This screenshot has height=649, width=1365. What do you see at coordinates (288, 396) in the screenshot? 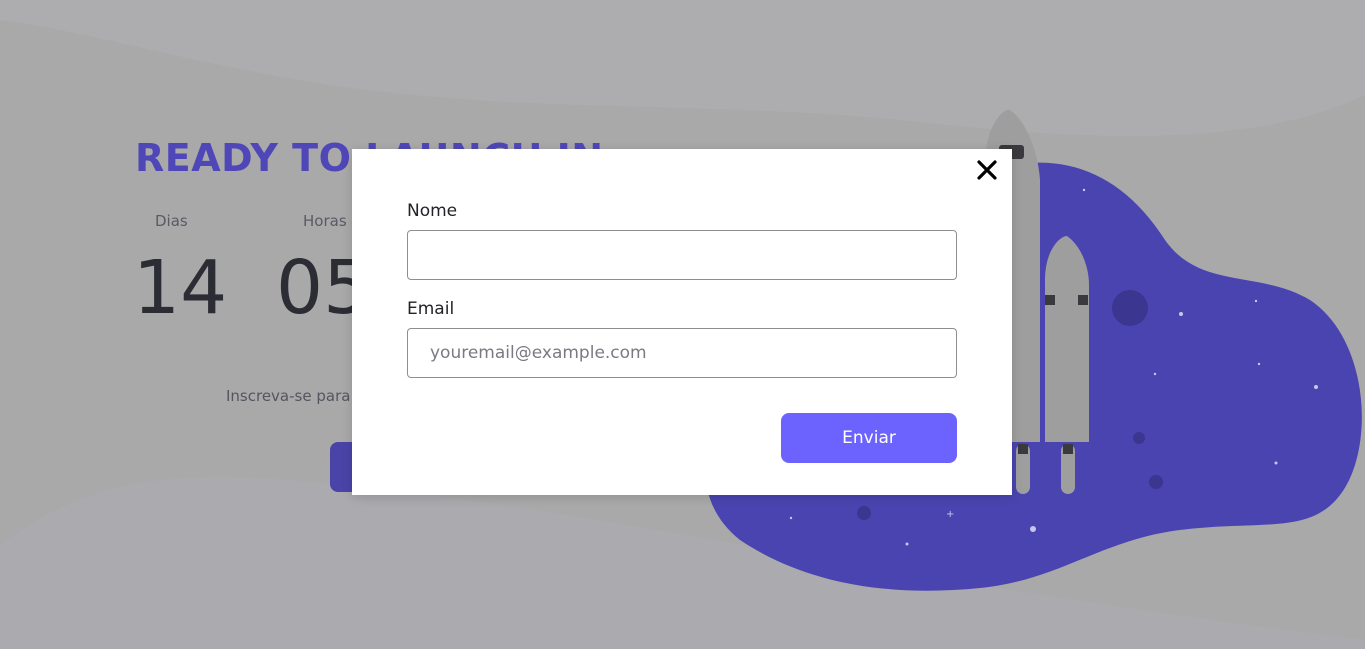
I see `subscribe-text: Inscreva-se para` at bounding box center [288, 396].